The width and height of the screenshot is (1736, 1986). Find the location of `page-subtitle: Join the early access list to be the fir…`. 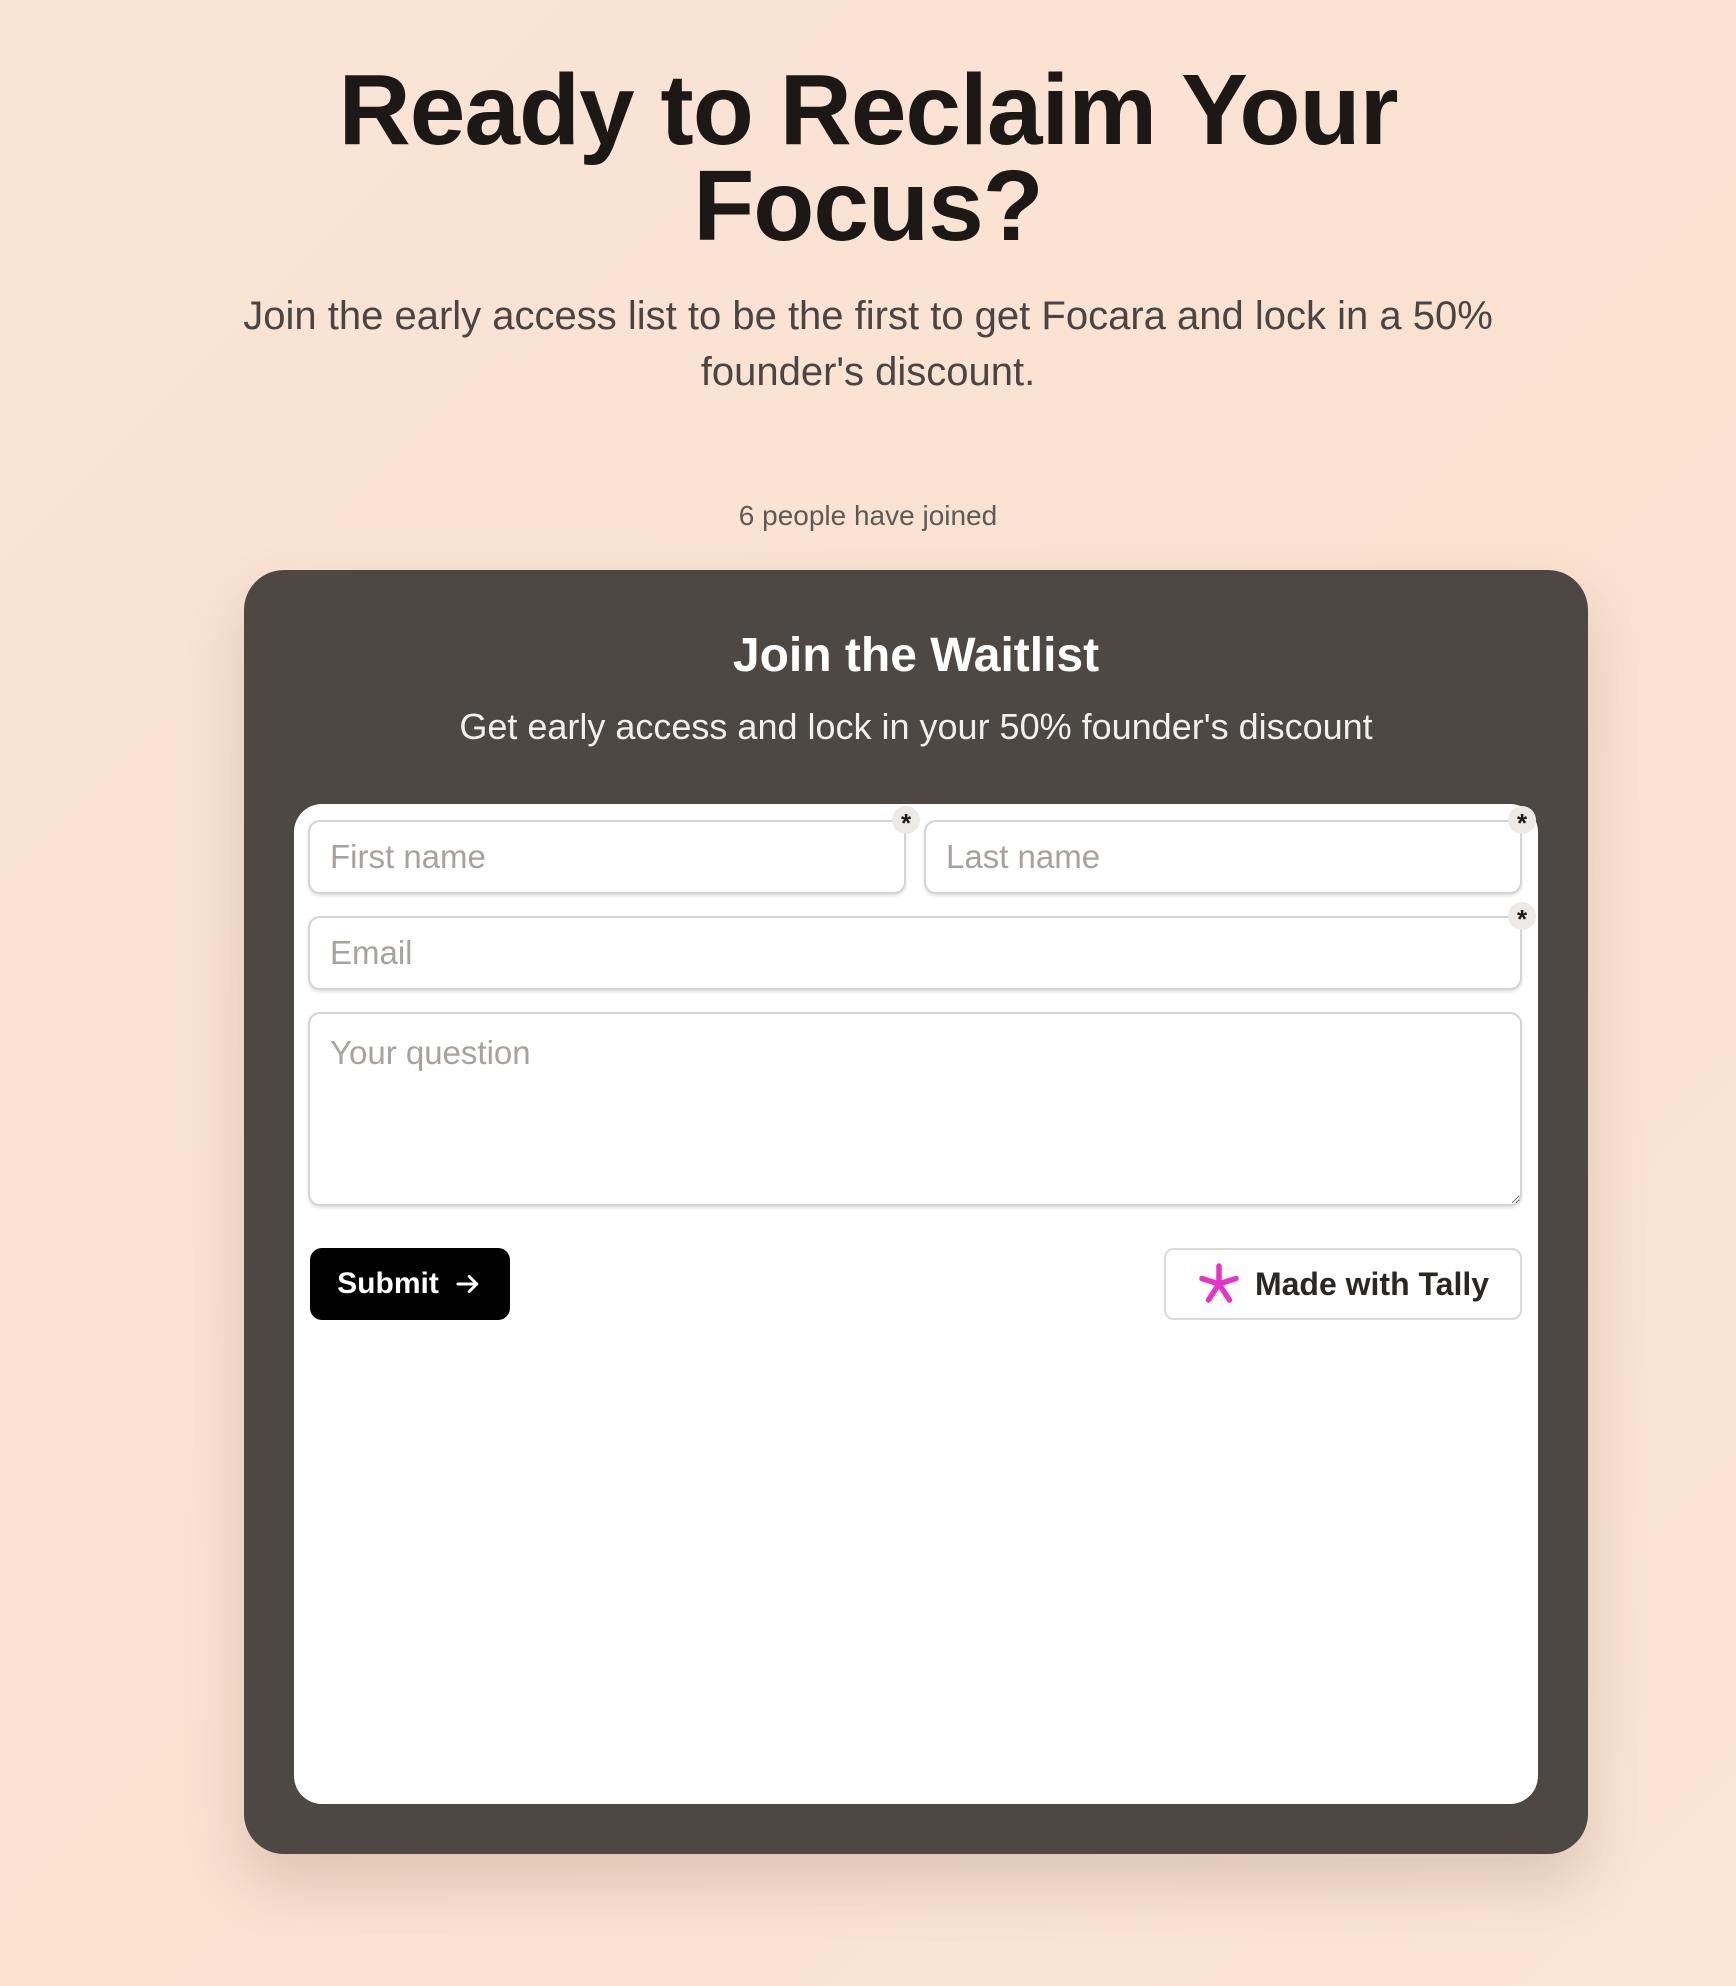

page-subtitle: Join the early access list to be the fir… is located at coordinates (868, 344).